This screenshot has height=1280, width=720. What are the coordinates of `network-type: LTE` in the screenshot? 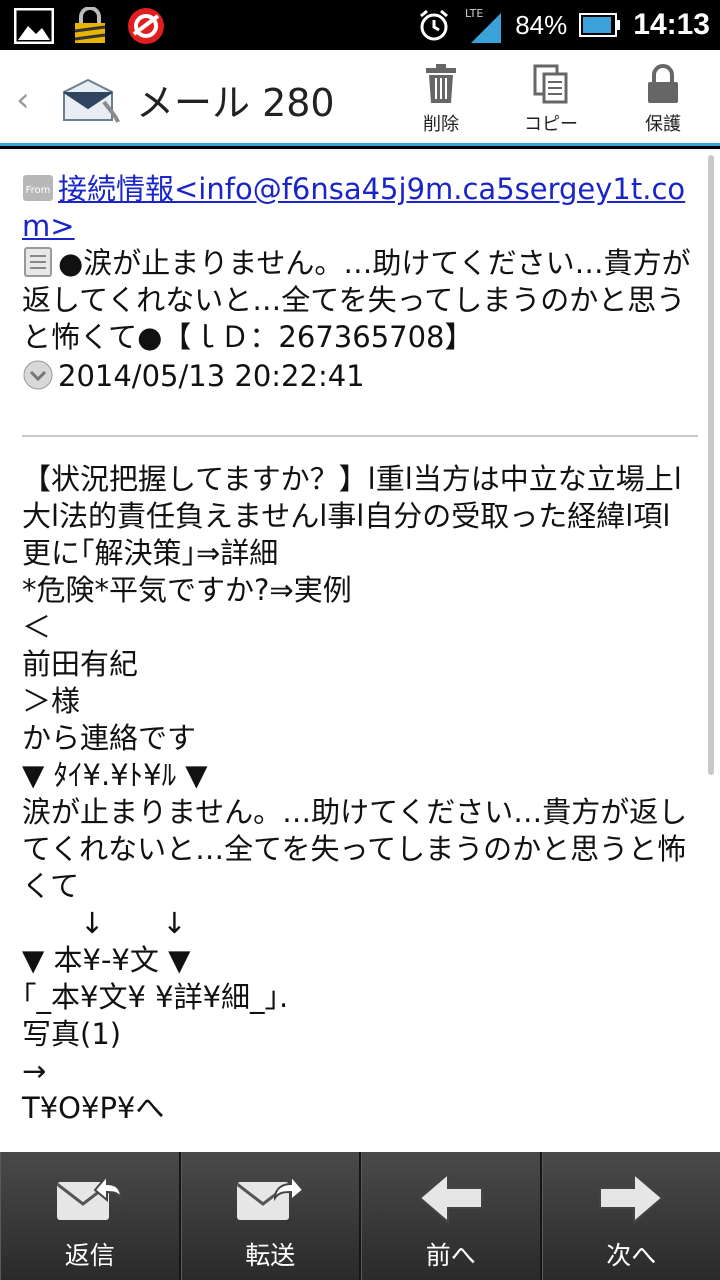 It's located at (474, 13).